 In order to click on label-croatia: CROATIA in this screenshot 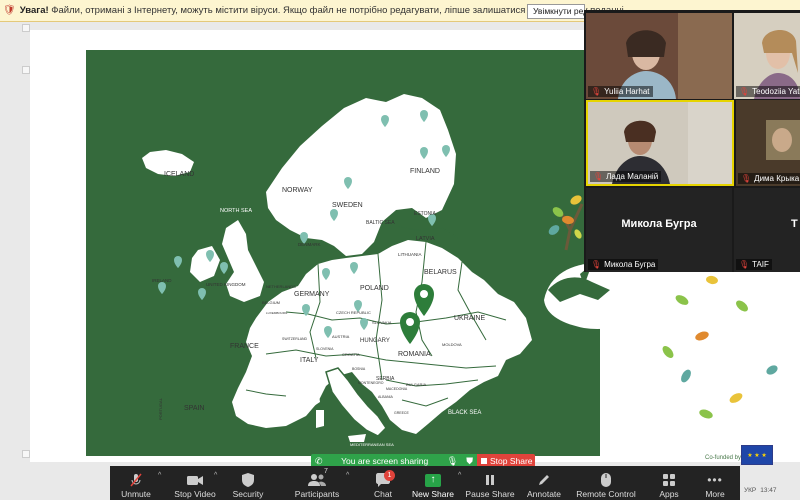, I will do `click(351, 354)`.